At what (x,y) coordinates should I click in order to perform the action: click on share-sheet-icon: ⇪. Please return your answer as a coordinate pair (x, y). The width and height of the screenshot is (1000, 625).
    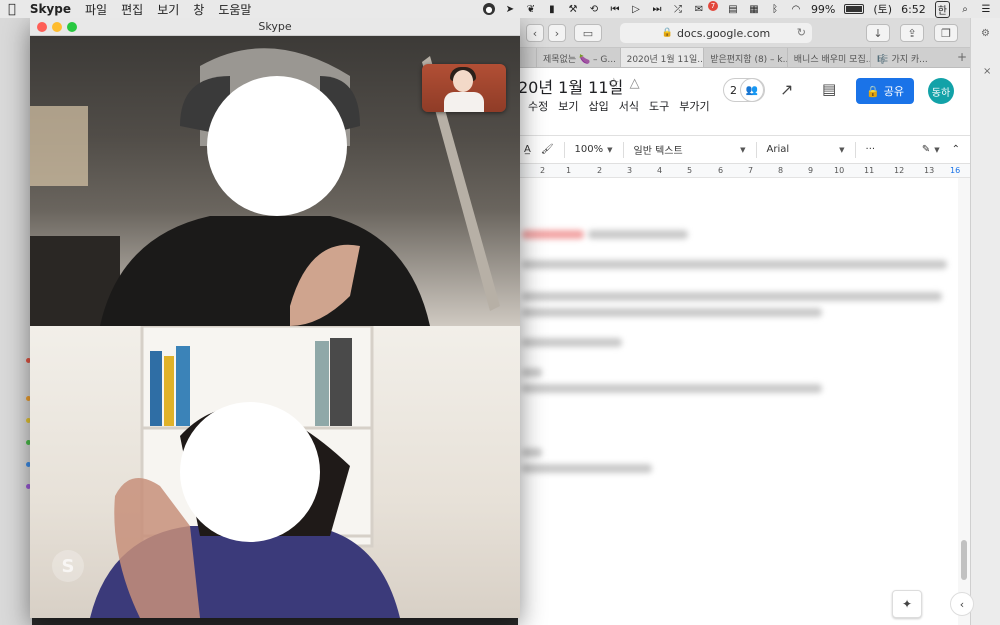
    Looking at the image, I should click on (912, 33).